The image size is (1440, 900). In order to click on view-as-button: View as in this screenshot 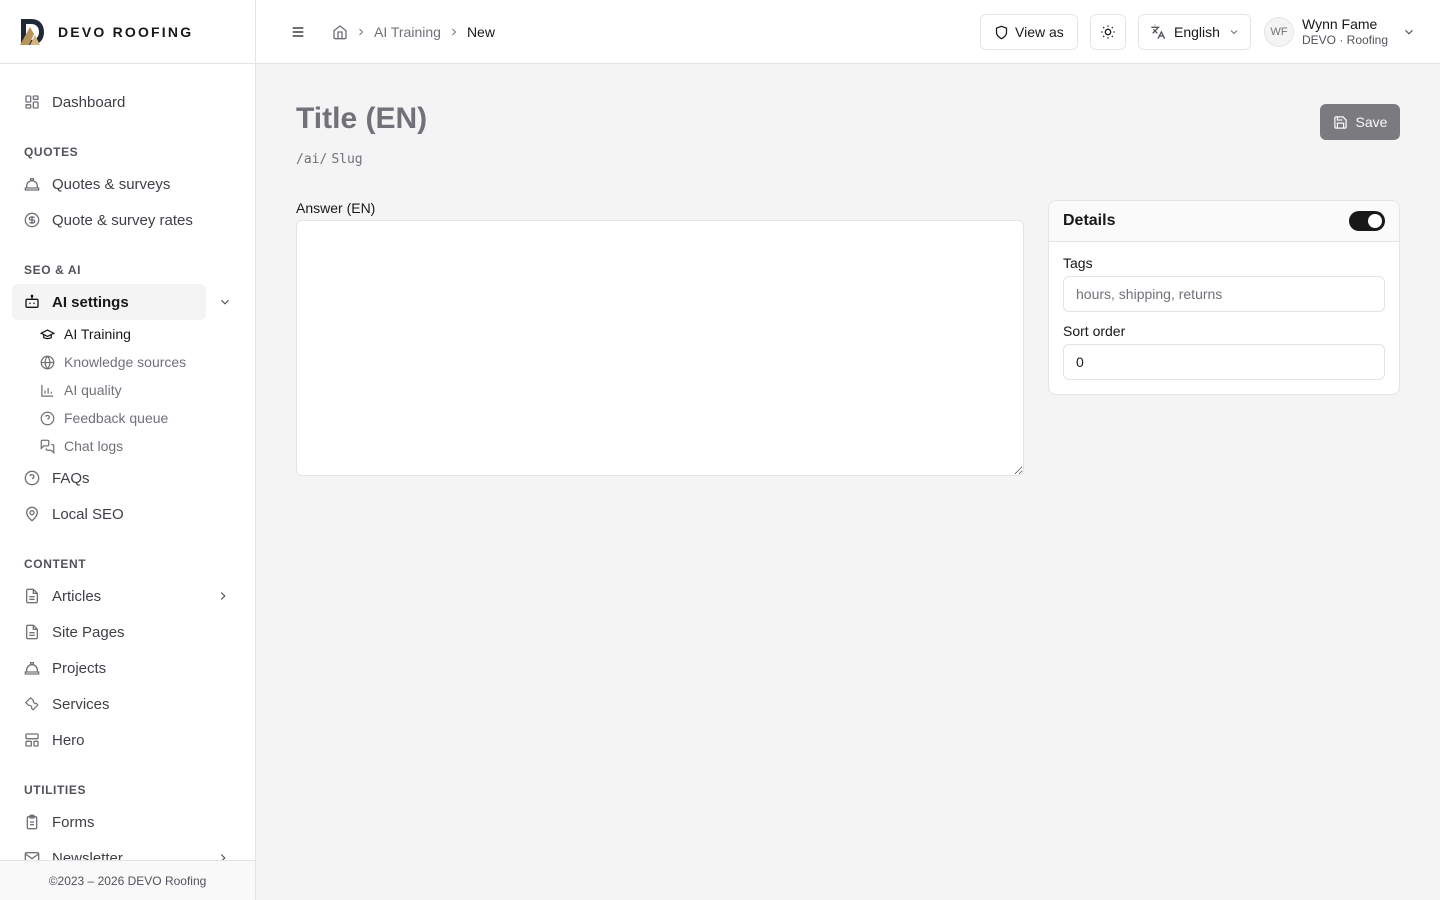, I will do `click(1029, 32)`.